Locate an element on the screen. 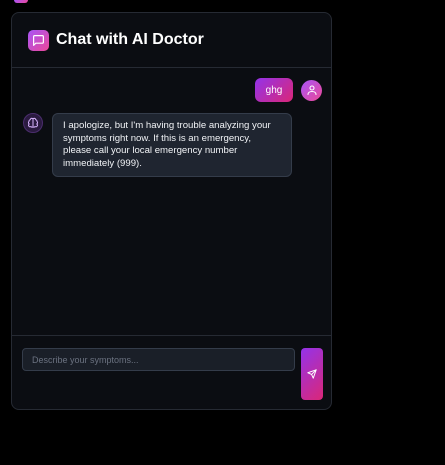 This screenshot has height=465, width=445. send-button is located at coordinates (312, 374).